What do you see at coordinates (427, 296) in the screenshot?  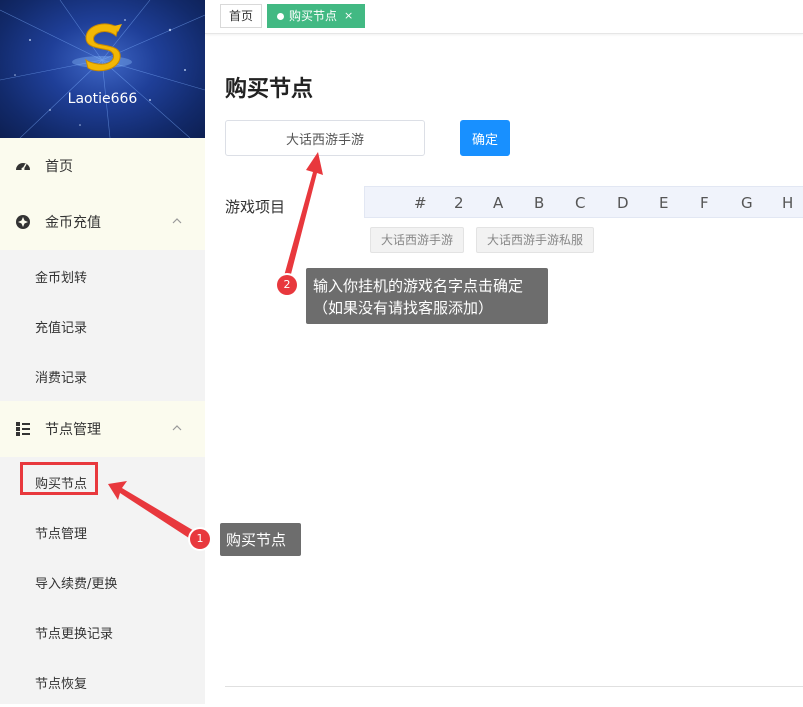 I see `annotation-callout-2: 输入你挂机的游戏名字点击确定 （如果没有请找客服添加）` at bounding box center [427, 296].